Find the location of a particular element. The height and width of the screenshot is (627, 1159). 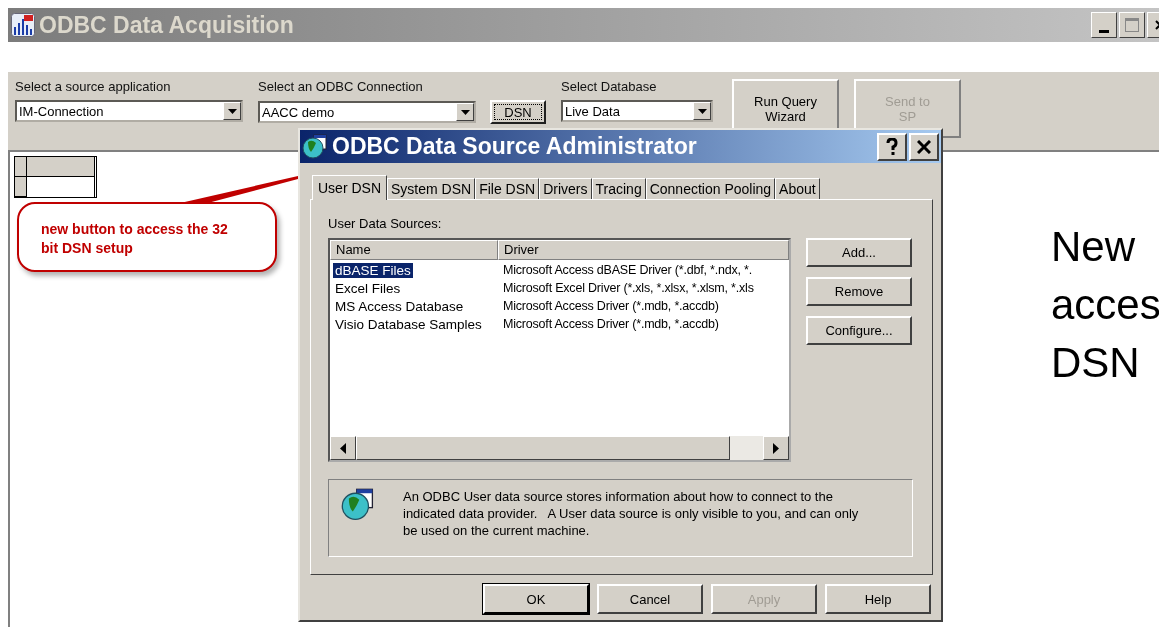

tab: System DSN is located at coordinates (431, 188).